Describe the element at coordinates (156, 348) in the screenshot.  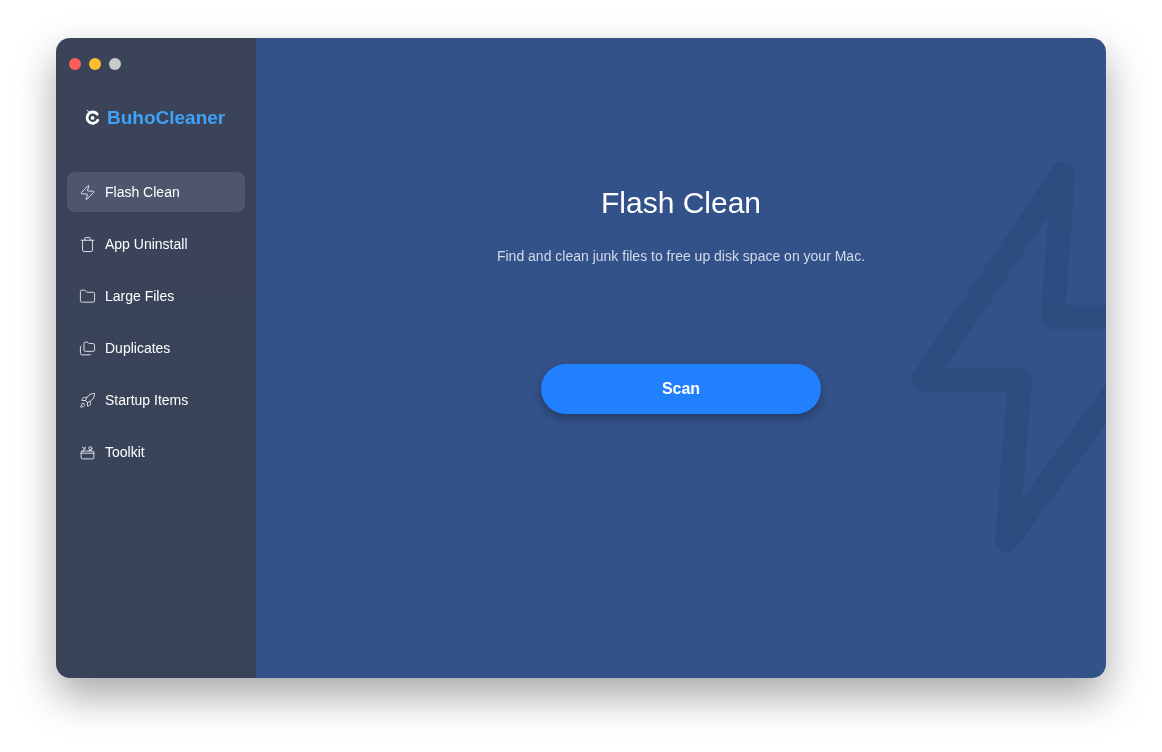
I see `sidebar-item: Duplicates` at that location.